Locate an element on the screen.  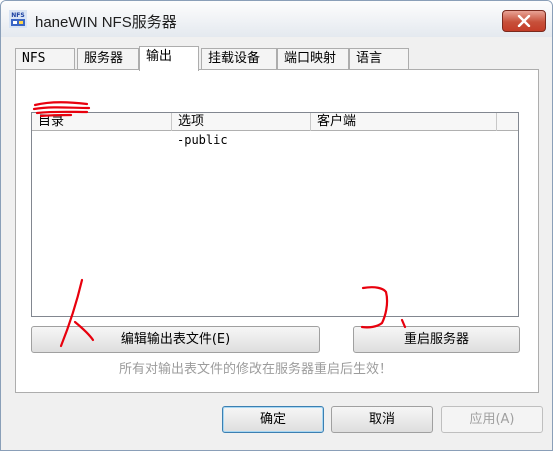
list-header: 目录 选项 客户端 is located at coordinates (275, 122).